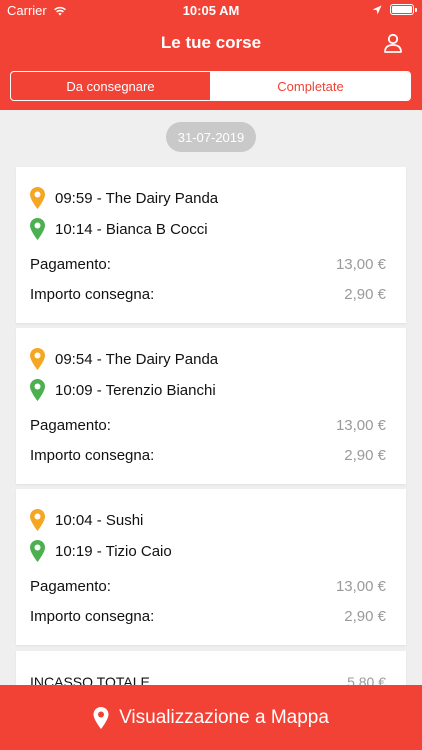  I want to click on dropoff-row: 10:19 - Tizio Caio, so click(101, 551).